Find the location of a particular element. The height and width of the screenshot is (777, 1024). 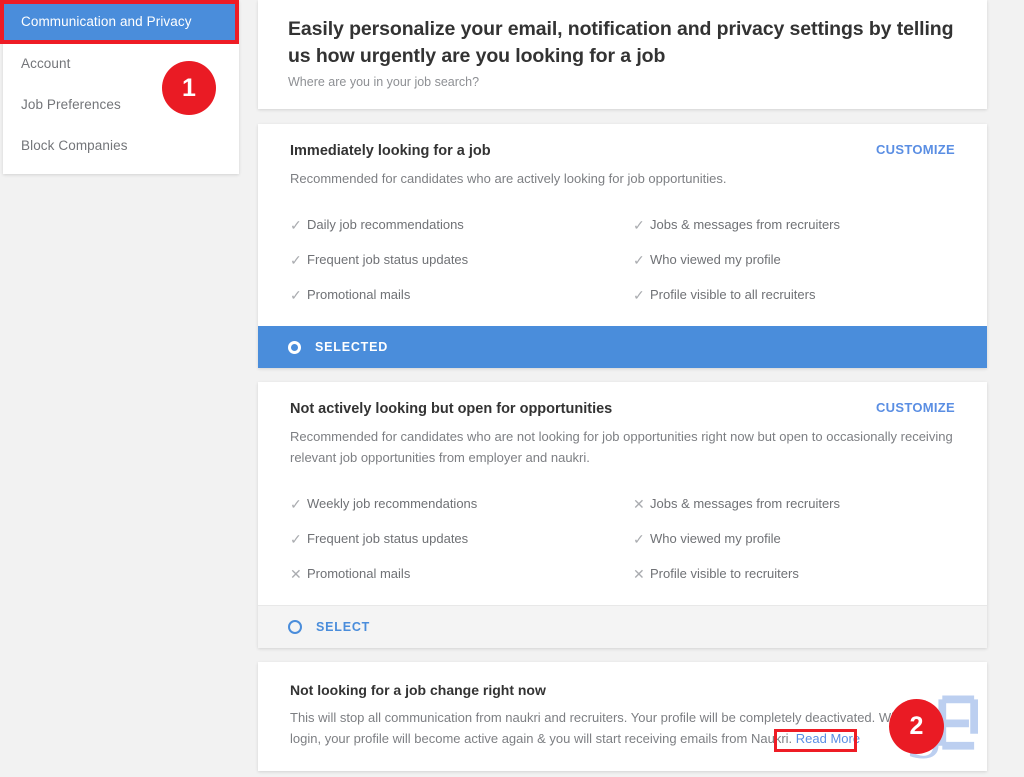

feature-item: ✕ Jobs & messages from recruiters is located at coordinates (794, 503).